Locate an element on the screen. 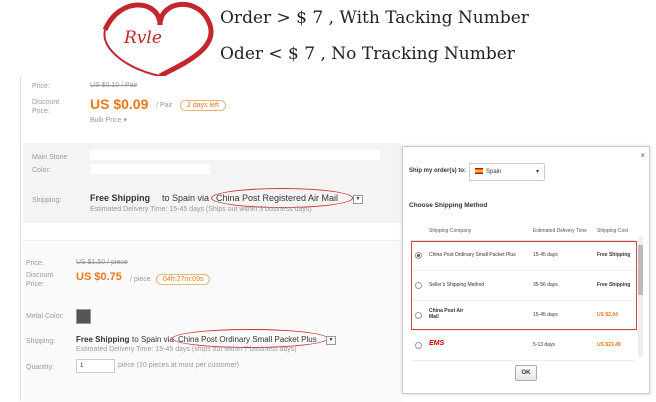 Image resolution: width=656 pixels, height=402 pixels. quantity-input: 1 is located at coordinates (95, 366).